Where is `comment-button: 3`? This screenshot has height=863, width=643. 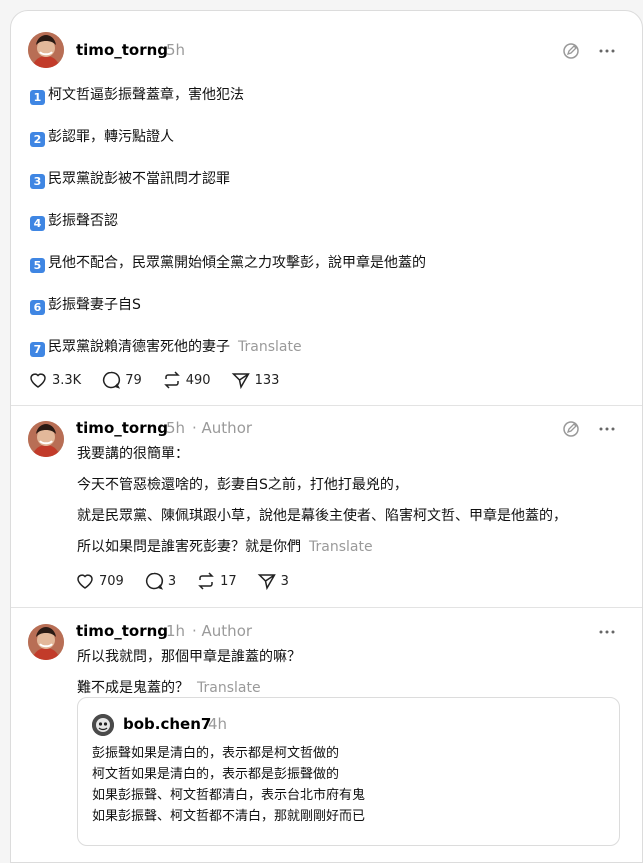
comment-button: 3 is located at coordinates (160, 581).